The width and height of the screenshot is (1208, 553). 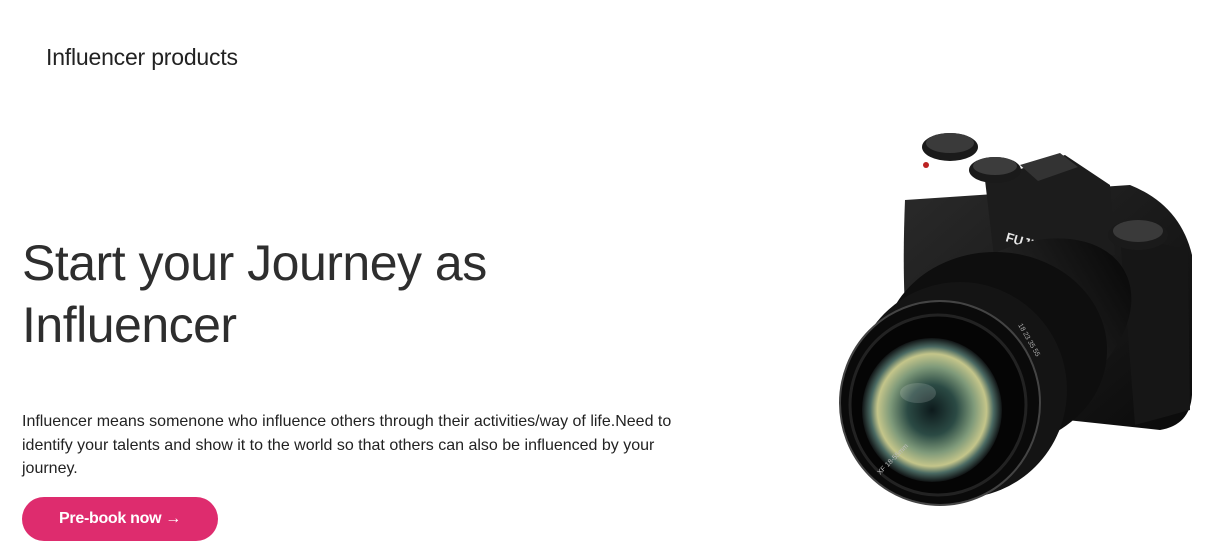 I want to click on hero-title: Start your Journey as Influencer, so click(x=254, y=294).